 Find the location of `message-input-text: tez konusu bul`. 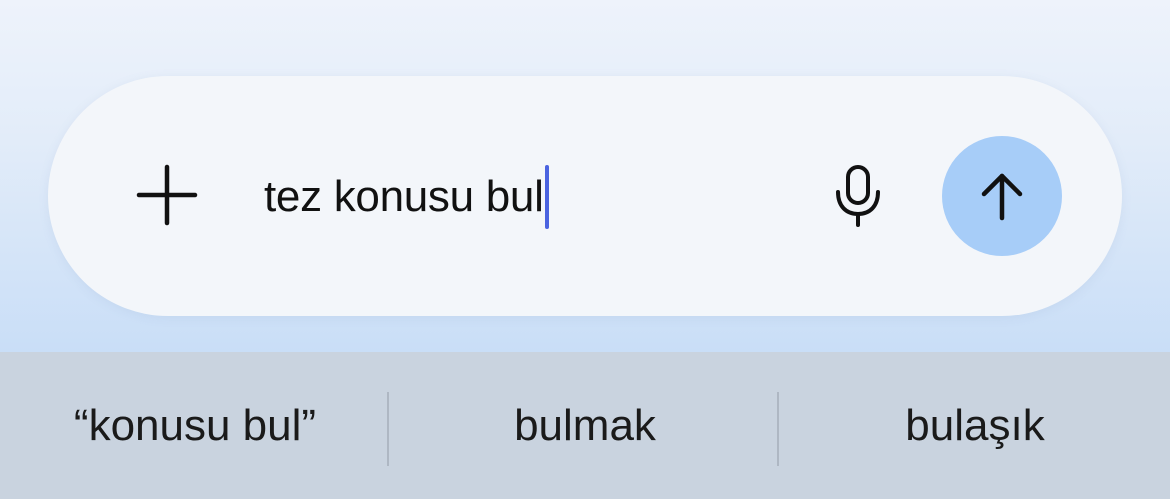

message-input-text: tez konusu bul is located at coordinates (404, 196).